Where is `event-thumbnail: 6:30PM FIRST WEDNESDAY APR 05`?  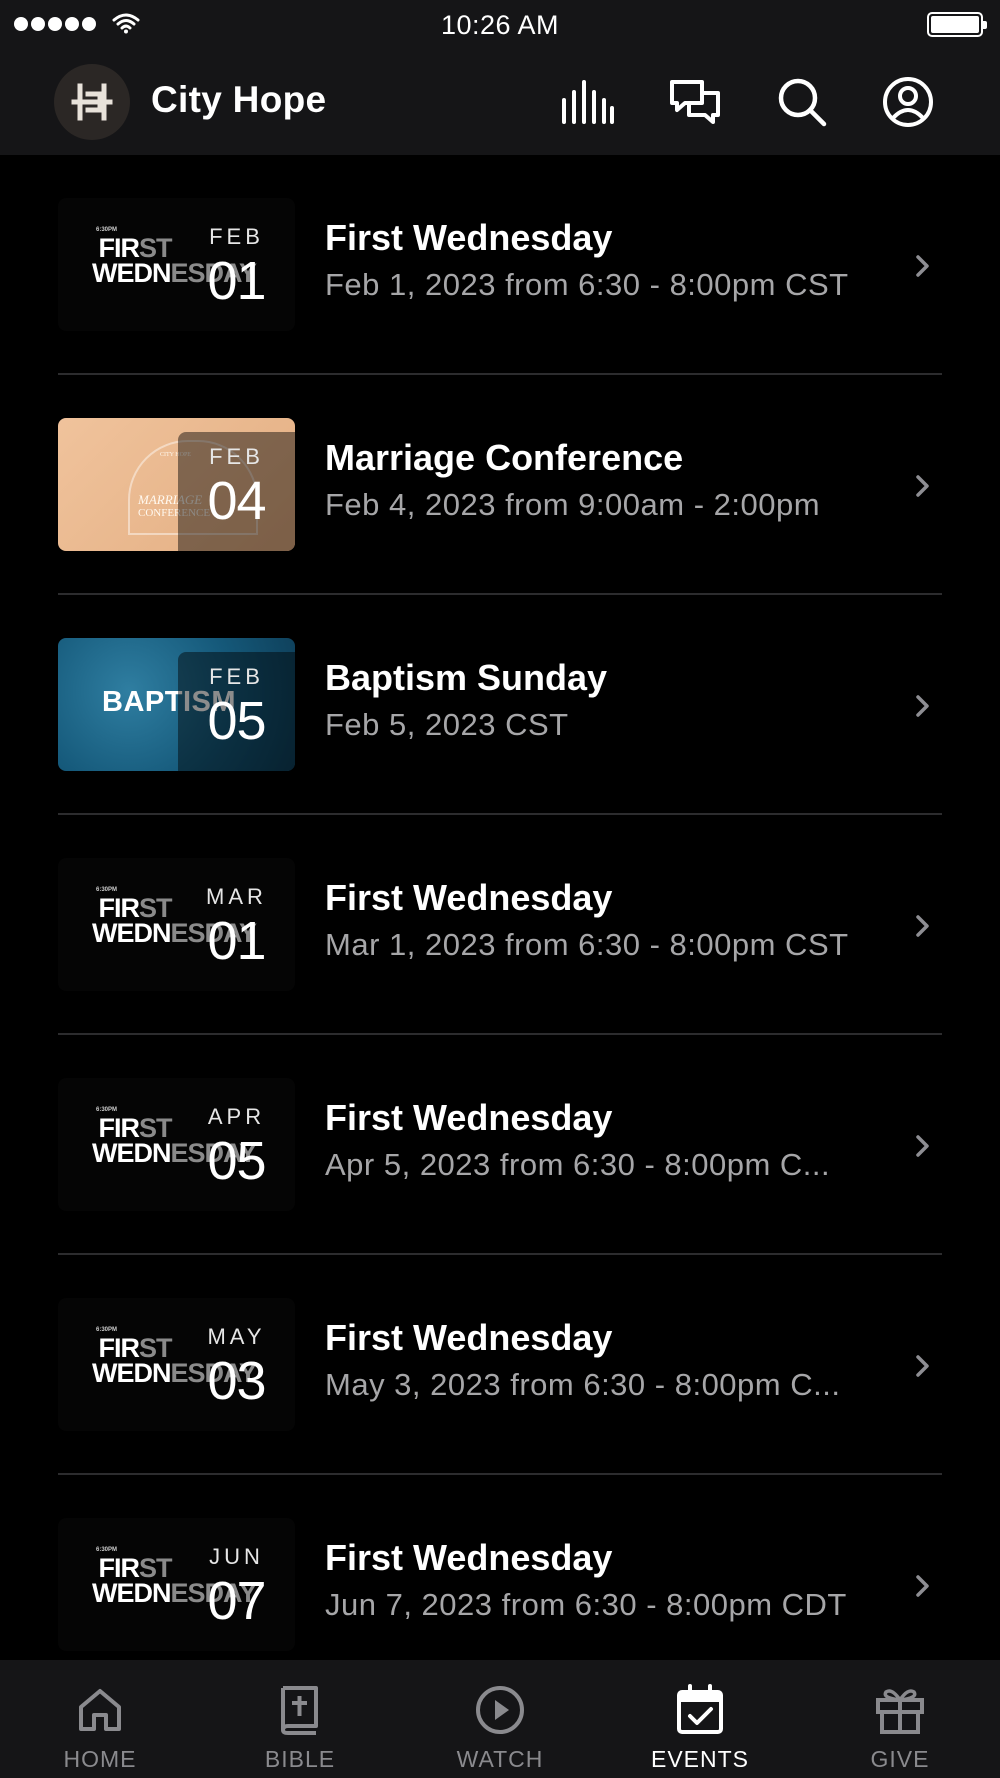 event-thumbnail: 6:30PM FIRST WEDNESDAY APR 05 is located at coordinates (176, 1144).